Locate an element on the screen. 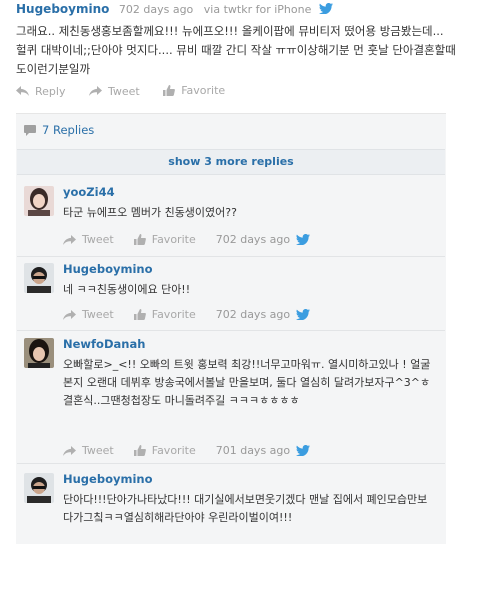 Image resolution: width=480 pixels, height=593 pixels. tweet-button: Tweet is located at coordinates (114, 91).